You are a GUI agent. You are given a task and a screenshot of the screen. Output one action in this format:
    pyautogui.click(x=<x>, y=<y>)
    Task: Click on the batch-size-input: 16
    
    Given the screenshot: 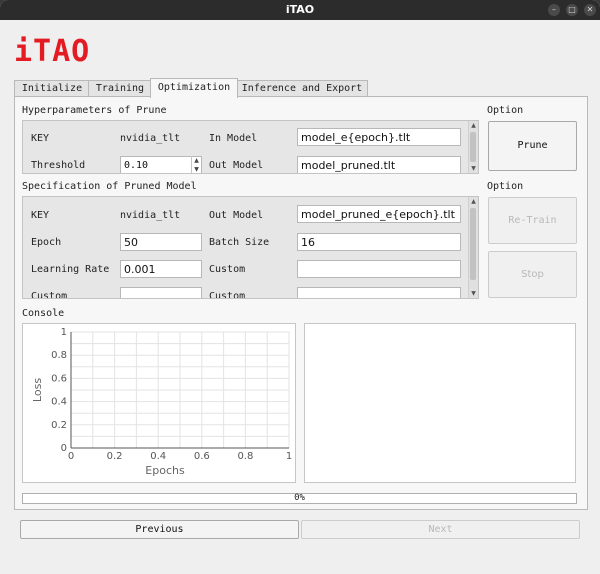 What is the action you would take?
    pyautogui.click(x=379, y=242)
    